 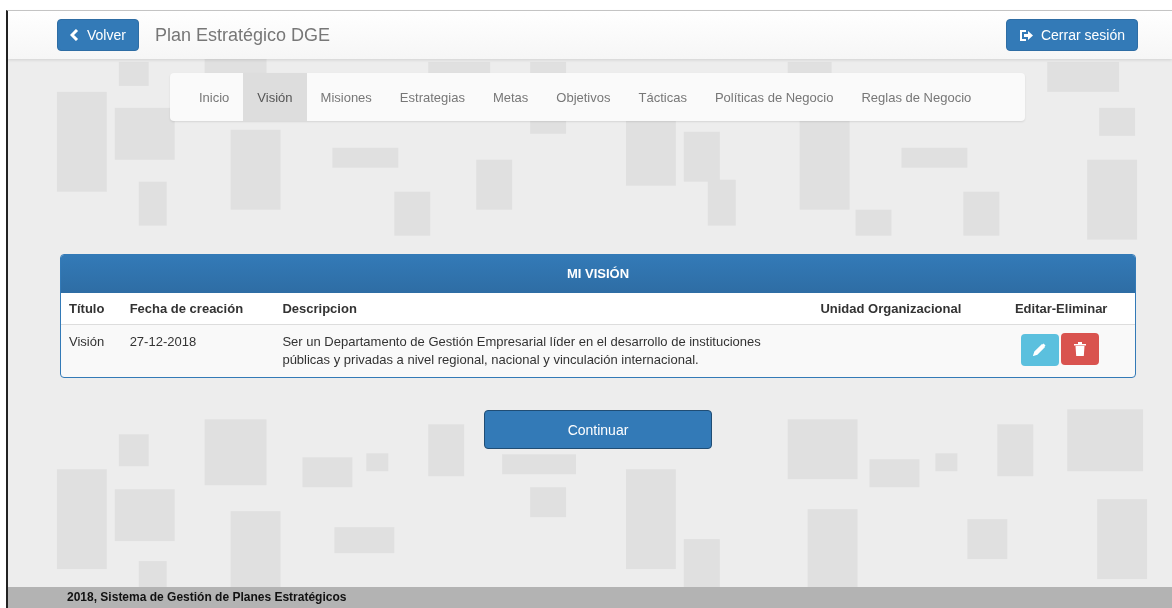 What do you see at coordinates (909, 309) in the screenshot?
I see `column-header: Unidad Organizacional` at bounding box center [909, 309].